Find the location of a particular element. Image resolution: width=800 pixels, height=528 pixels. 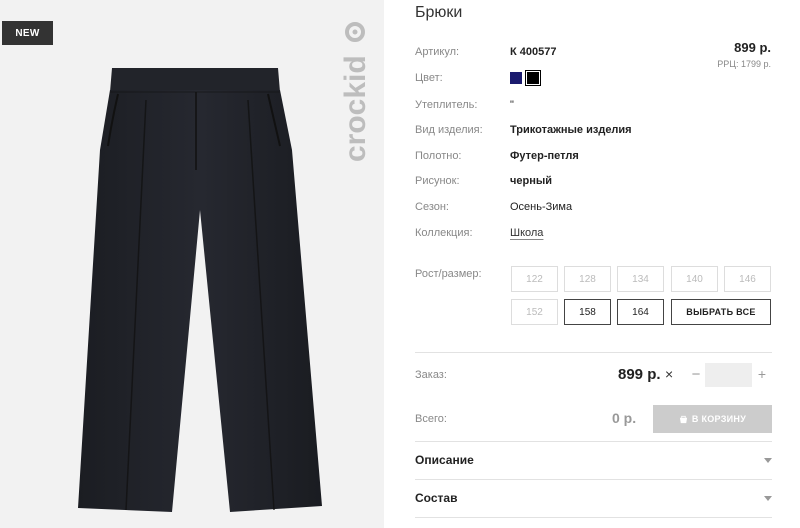

spec-value: Осень-Зима is located at coordinates (541, 207).